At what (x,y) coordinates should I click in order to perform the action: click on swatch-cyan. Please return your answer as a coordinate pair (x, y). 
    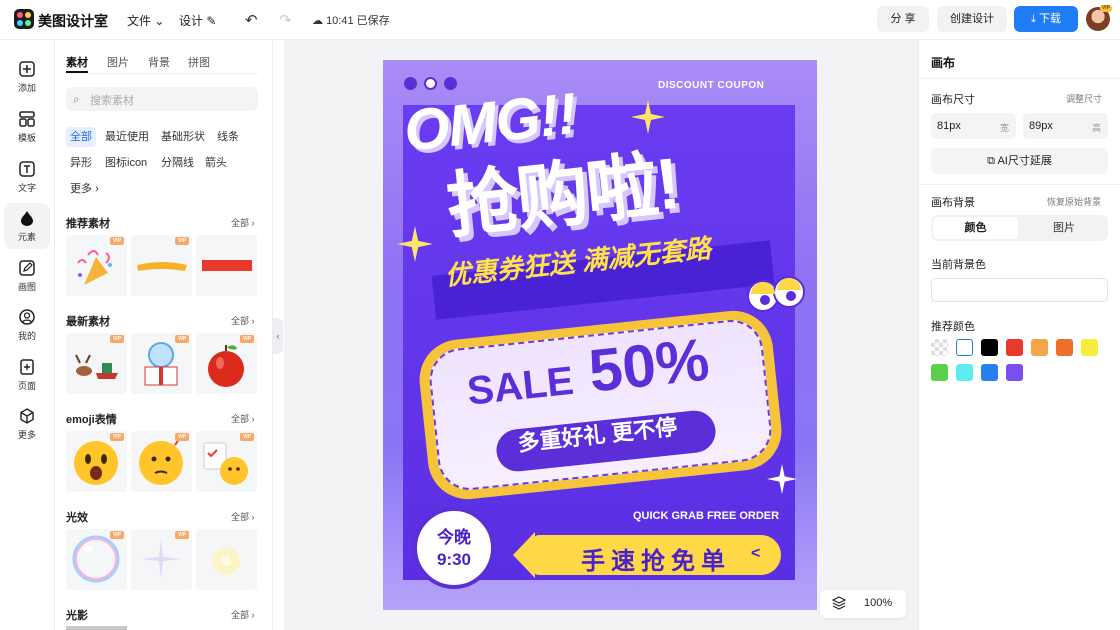
    Looking at the image, I should click on (964, 372).